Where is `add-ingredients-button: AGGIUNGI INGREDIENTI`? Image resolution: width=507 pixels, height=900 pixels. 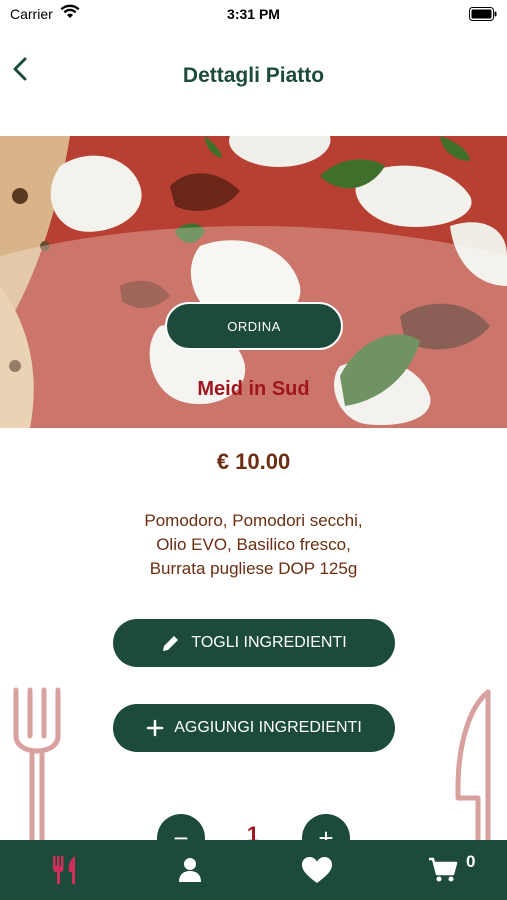 add-ingredients-button: AGGIUNGI INGREDIENTI is located at coordinates (254, 728).